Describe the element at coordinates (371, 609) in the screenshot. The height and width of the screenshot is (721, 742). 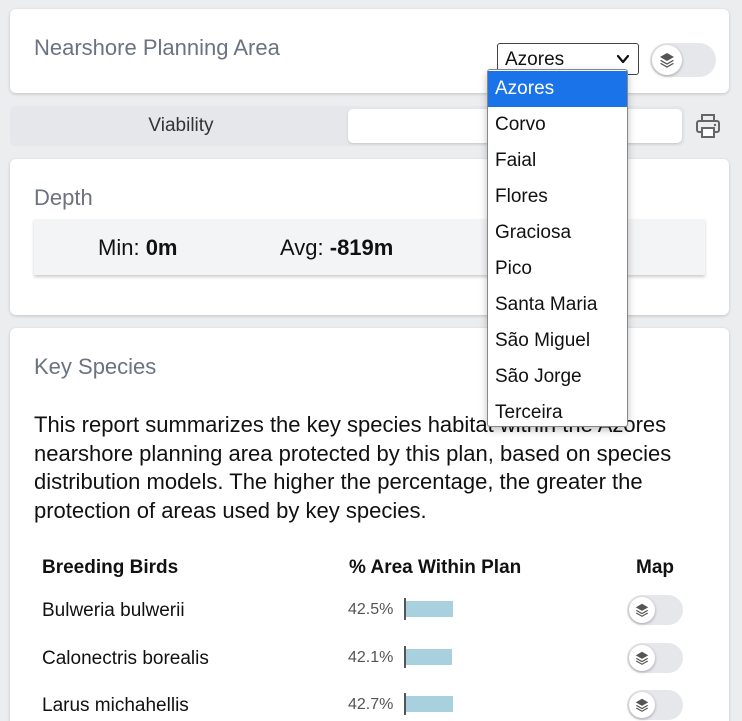
I see `species-percent-label: 42.5%` at that location.